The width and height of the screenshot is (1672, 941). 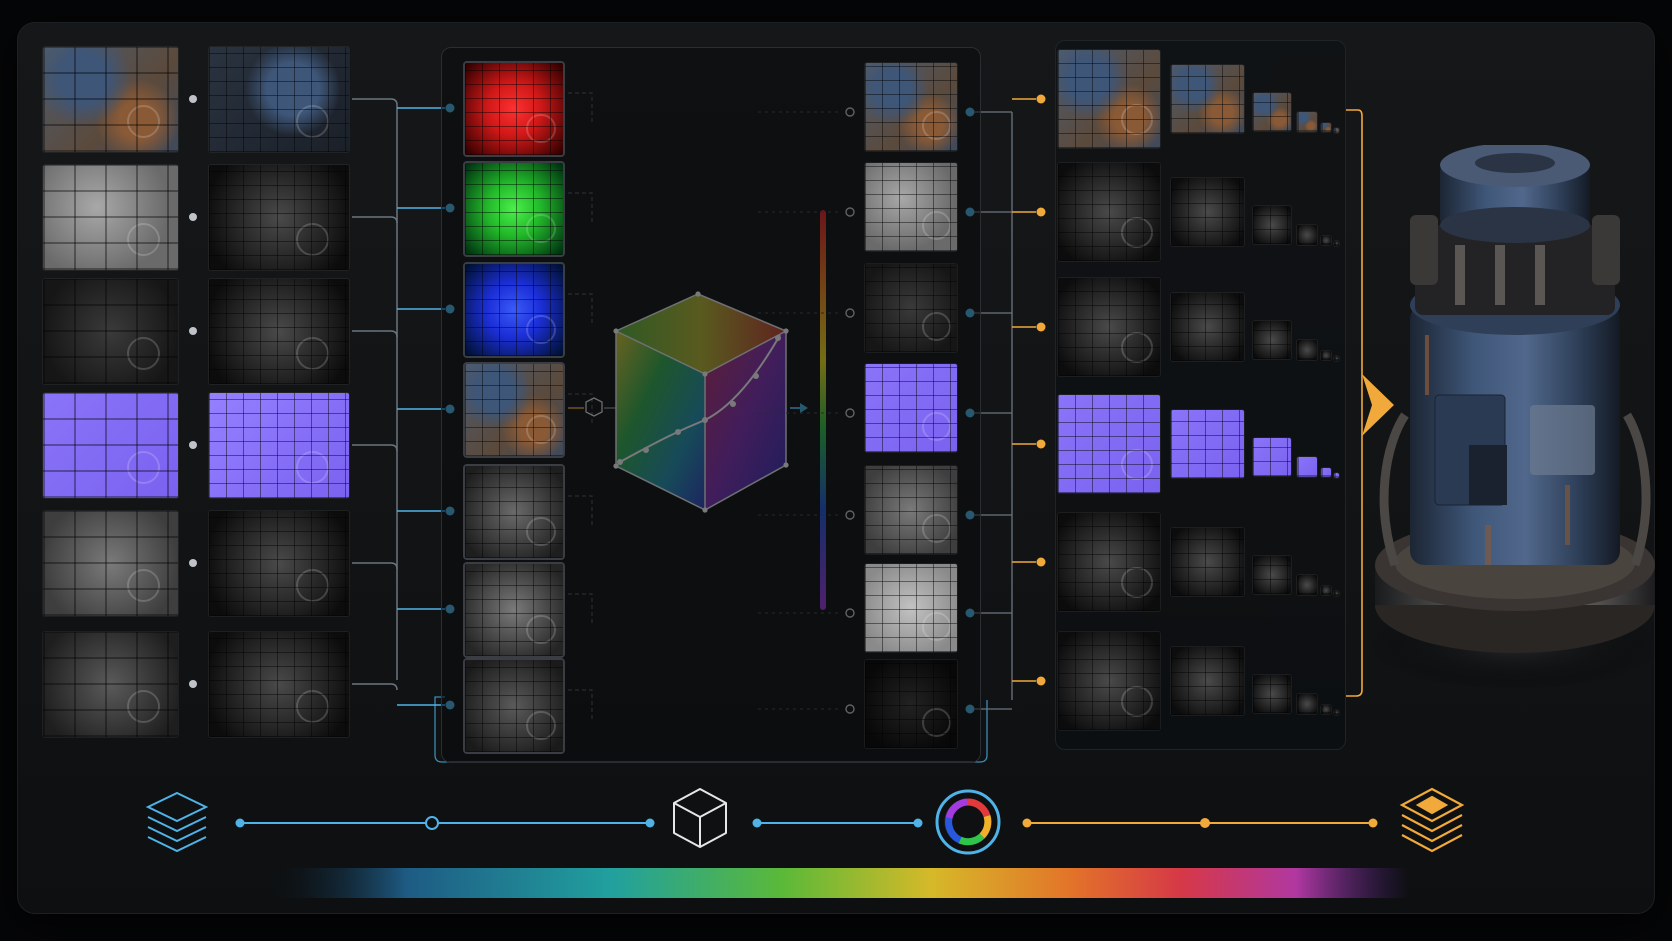 What do you see at coordinates (1307, 235) in the screenshot?
I see `mip-level-3-roughness` at bounding box center [1307, 235].